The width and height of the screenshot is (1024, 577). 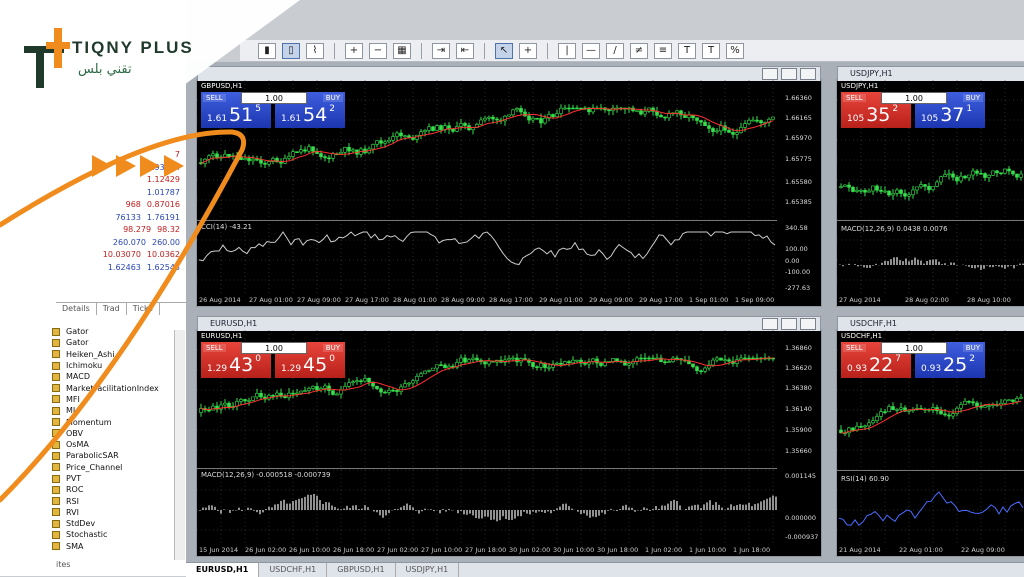 I want to click on line-chart-icon: ⌇, so click(x=315, y=50).